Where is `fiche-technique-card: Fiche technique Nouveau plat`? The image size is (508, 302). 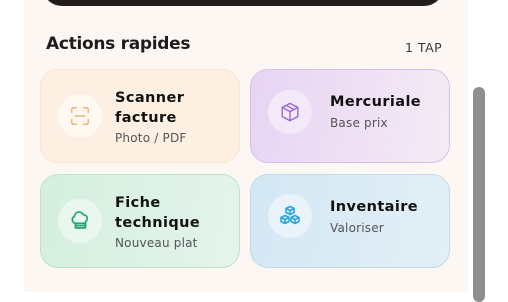
fiche-technique-card: Fiche technique Nouveau plat is located at coordinates (140, 221).